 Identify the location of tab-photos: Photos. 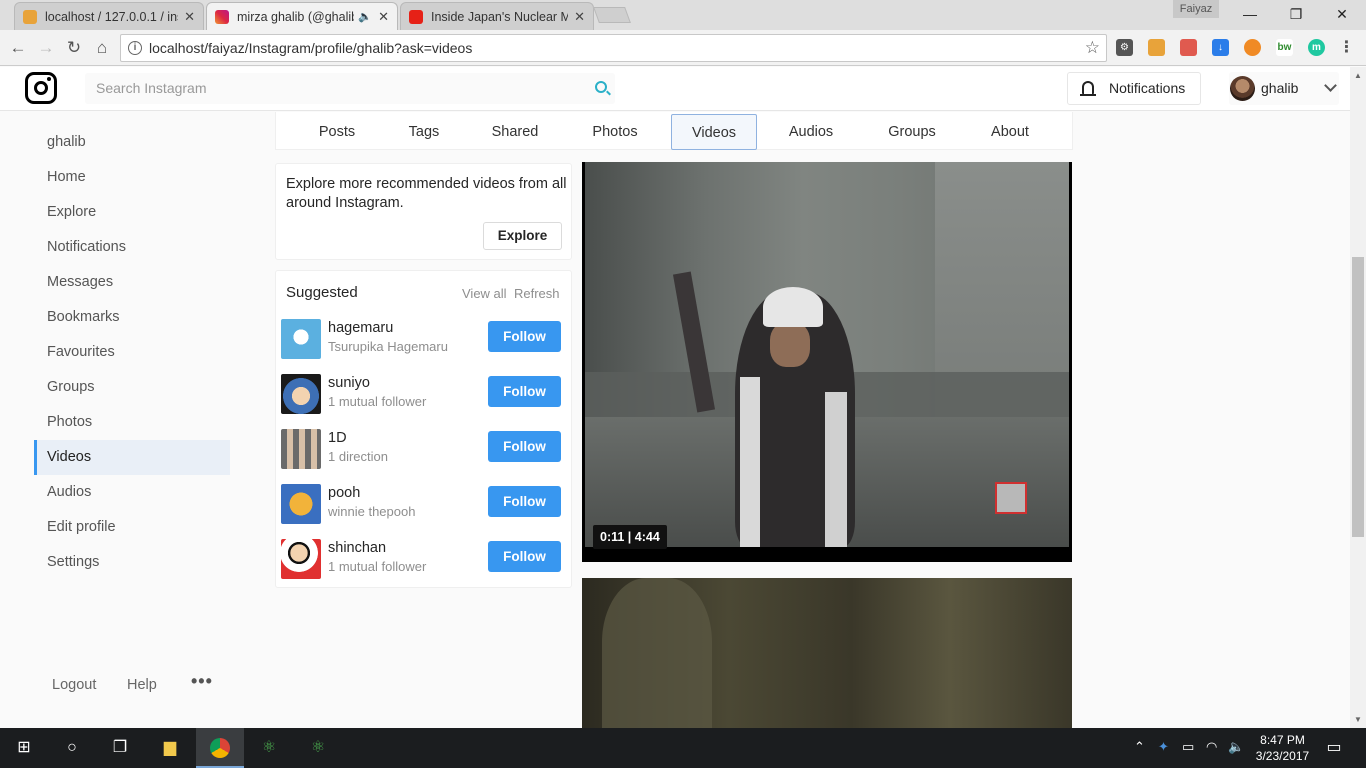
(615, 132).